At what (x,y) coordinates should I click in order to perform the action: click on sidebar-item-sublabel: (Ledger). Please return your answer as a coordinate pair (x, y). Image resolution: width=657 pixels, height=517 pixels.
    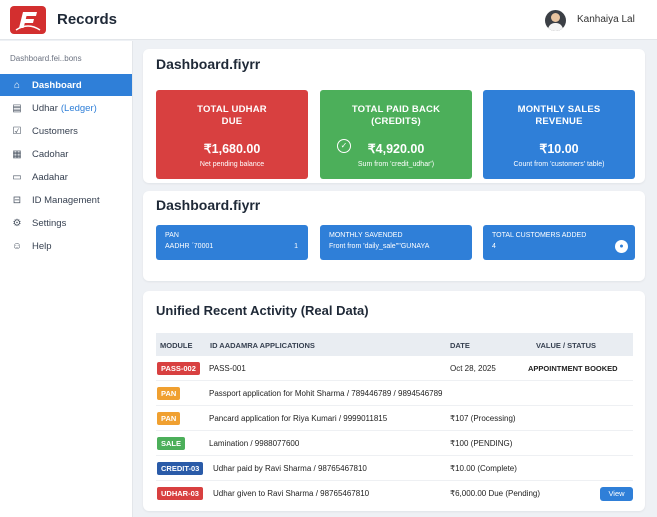
    Looking at the image, I should click on (78, 108).